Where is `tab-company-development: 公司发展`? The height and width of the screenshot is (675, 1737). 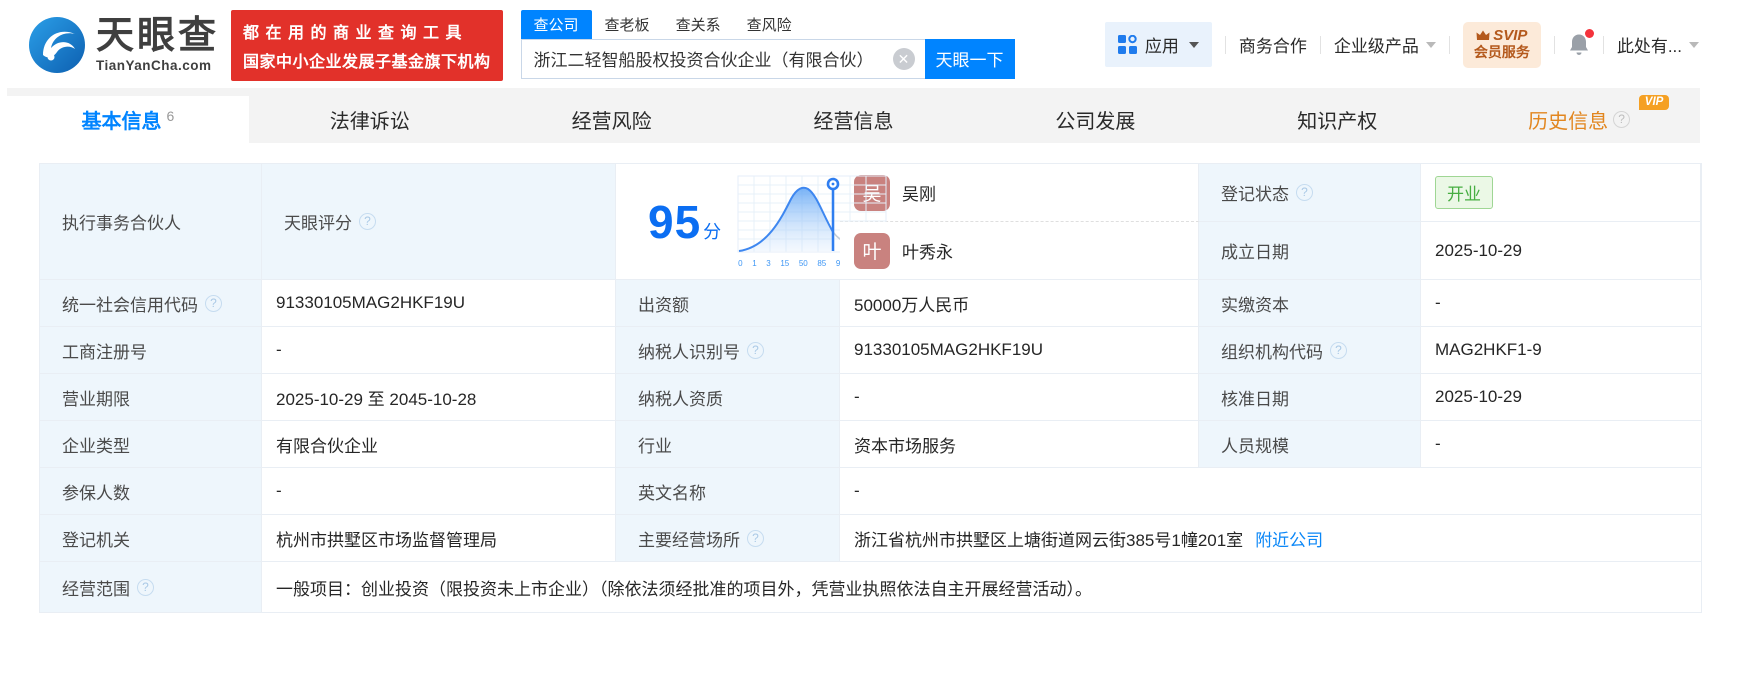 tab-company-development: 公司发展 is located at coordinates (1095, 119).